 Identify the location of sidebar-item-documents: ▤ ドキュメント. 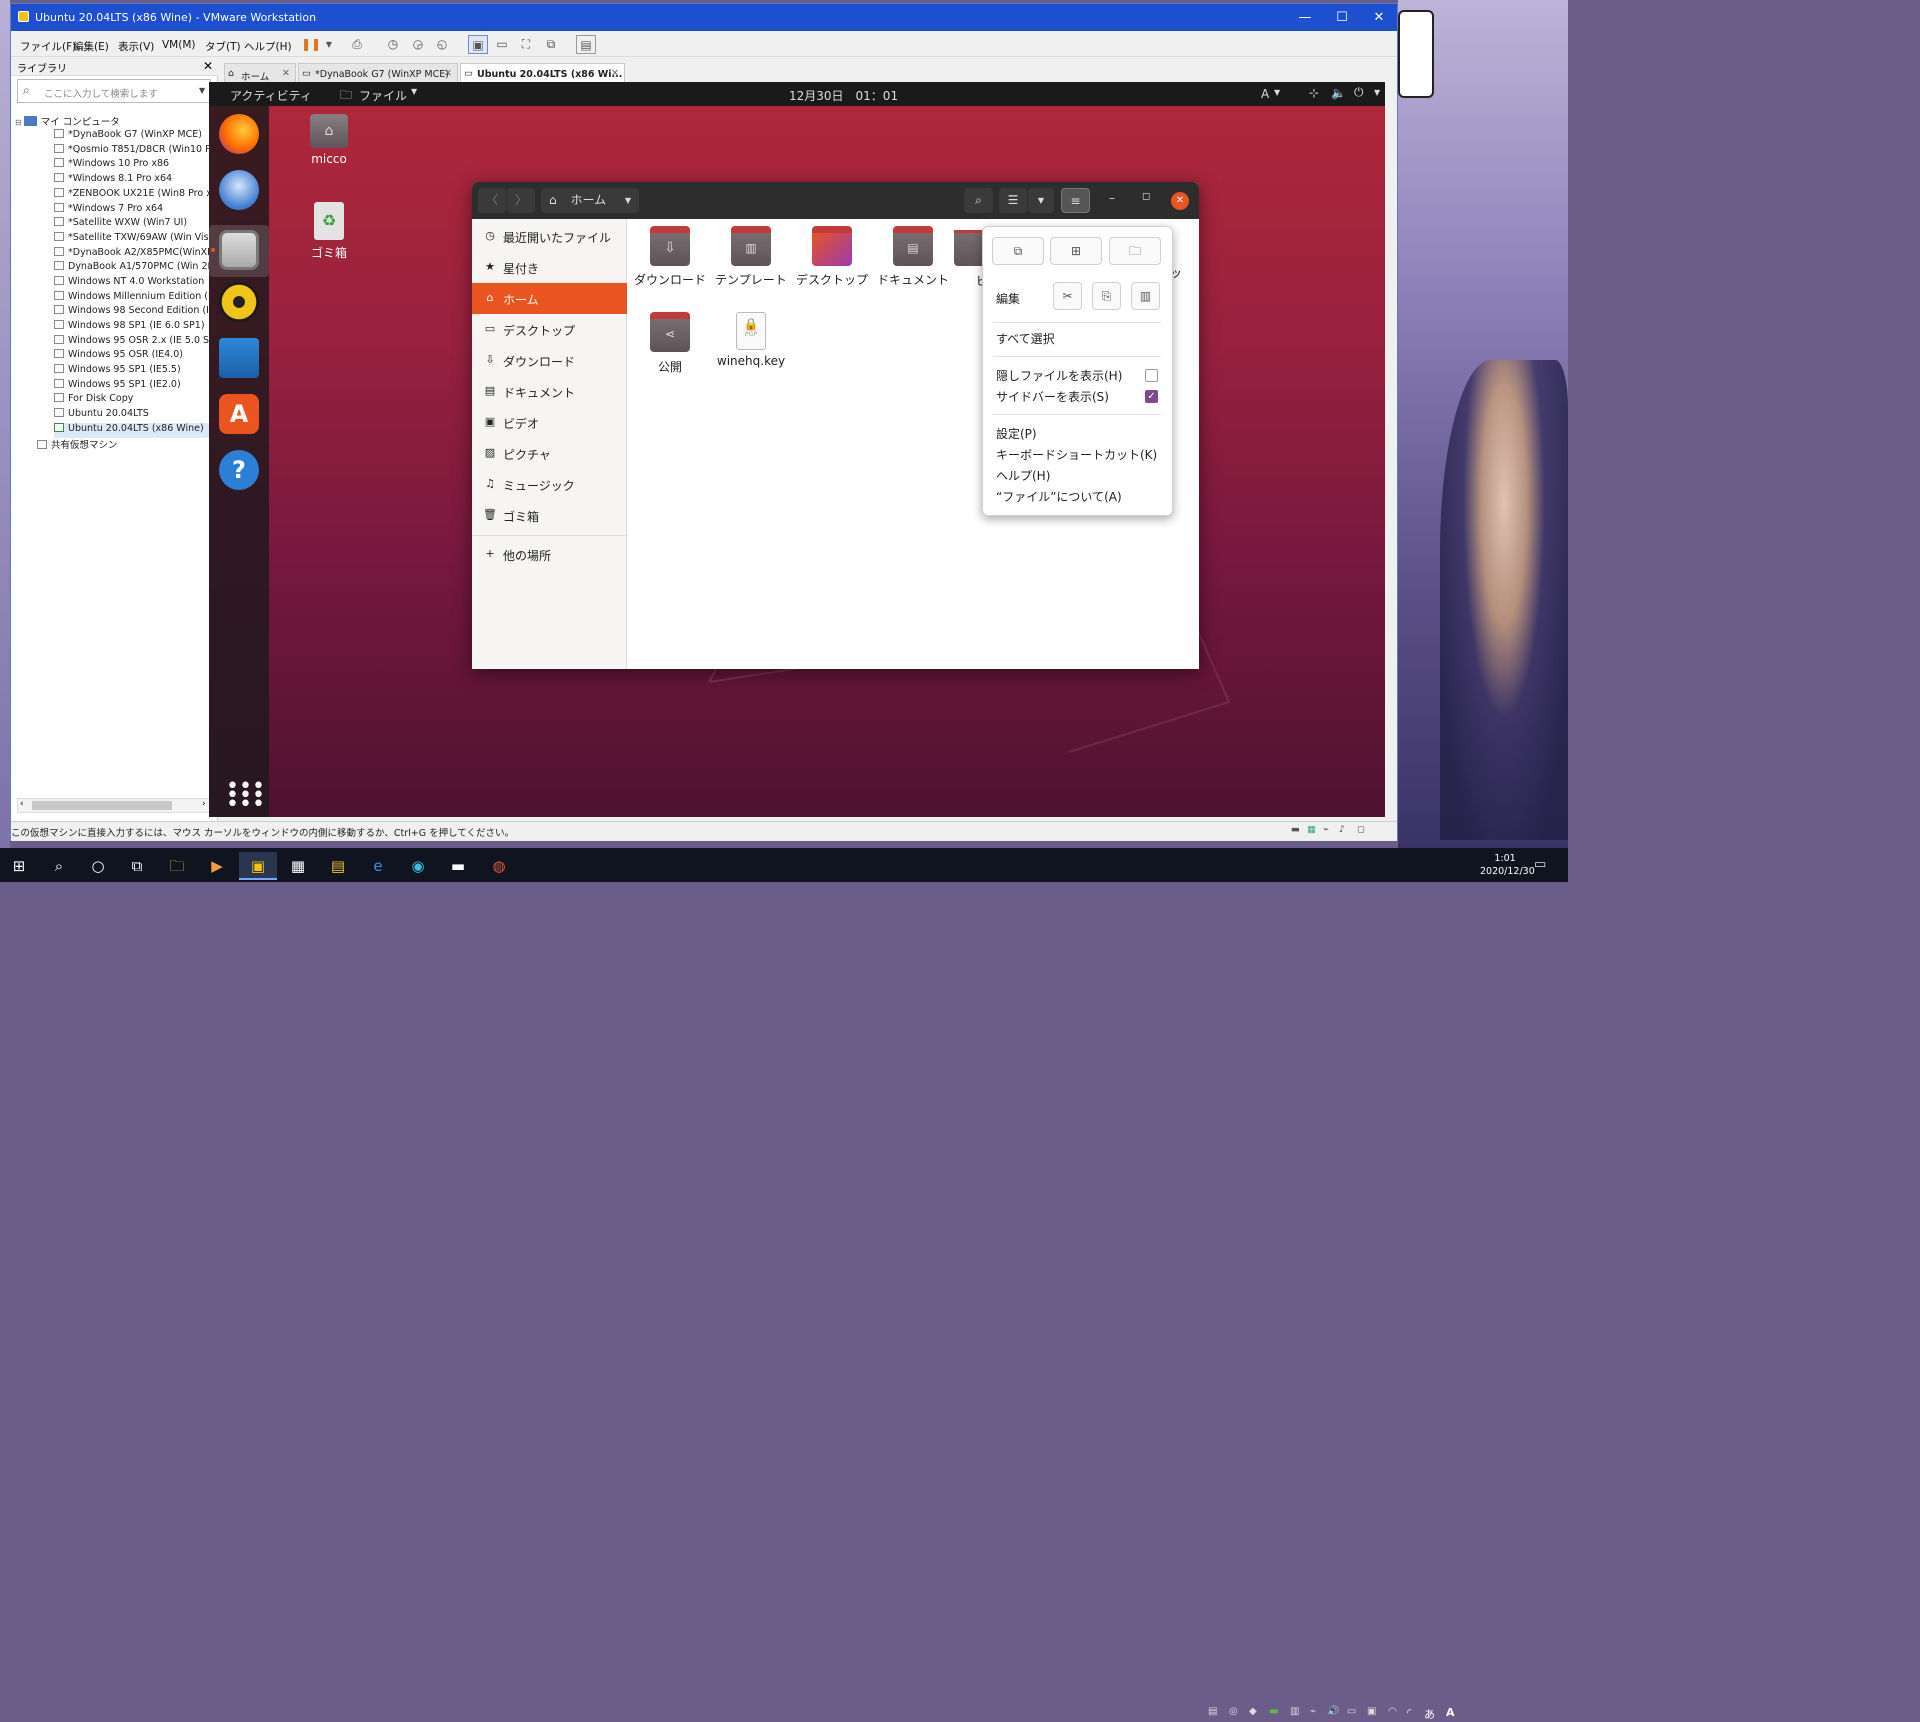
(549, 391).